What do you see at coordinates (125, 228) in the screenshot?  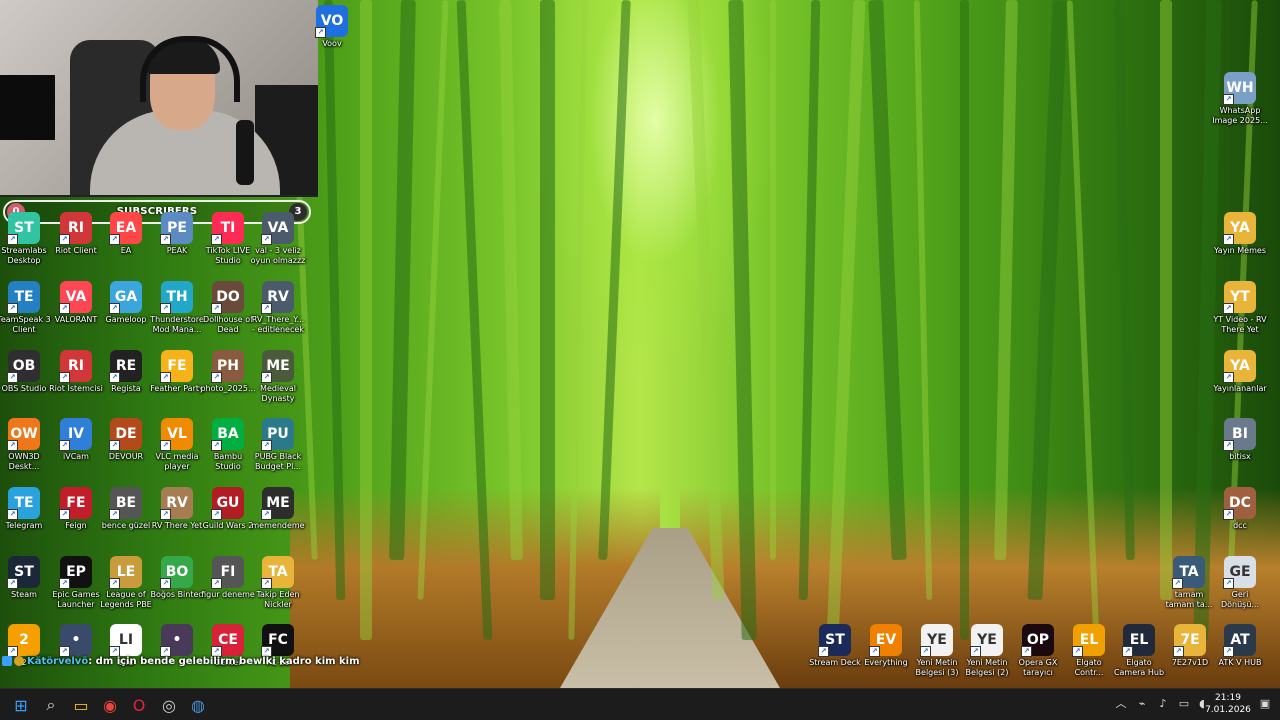 I see `ea-icon: EA ↗` at bounding box center [125, 228].